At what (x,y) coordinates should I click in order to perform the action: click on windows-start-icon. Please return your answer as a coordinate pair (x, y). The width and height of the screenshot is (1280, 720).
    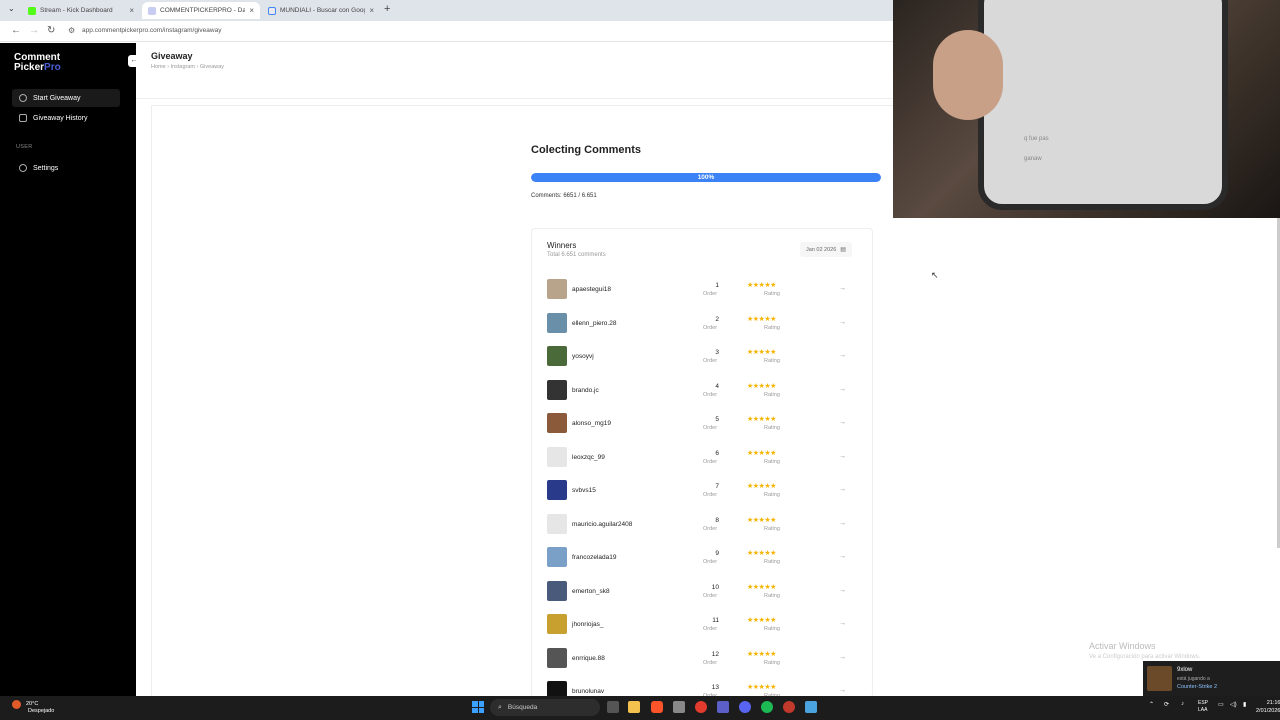
    Looking at the image, I should click on (478, 707).